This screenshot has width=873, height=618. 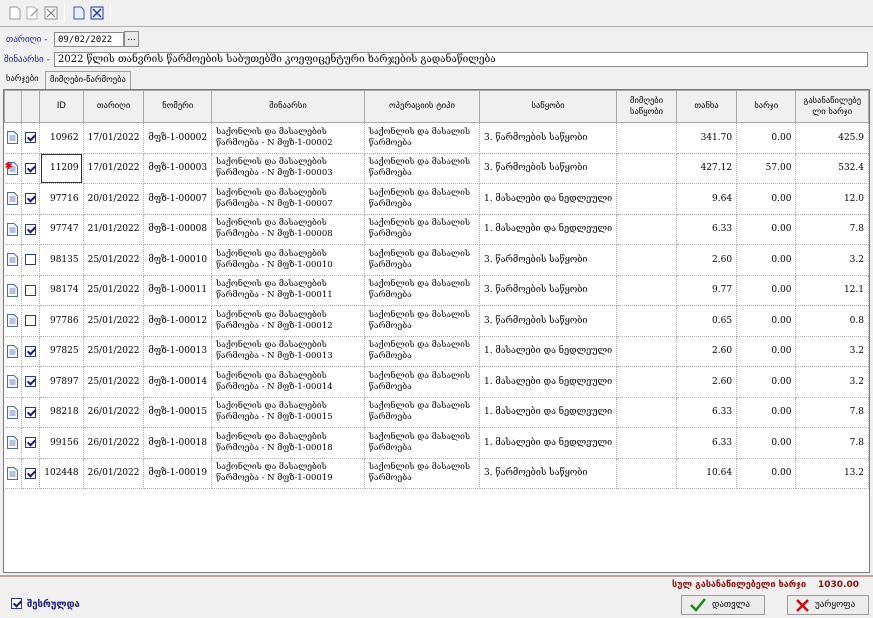 What do you see at coordinates (61, 382) in the screenshot?
I see `cell-id: 97897` at bounding box center [61, 382].